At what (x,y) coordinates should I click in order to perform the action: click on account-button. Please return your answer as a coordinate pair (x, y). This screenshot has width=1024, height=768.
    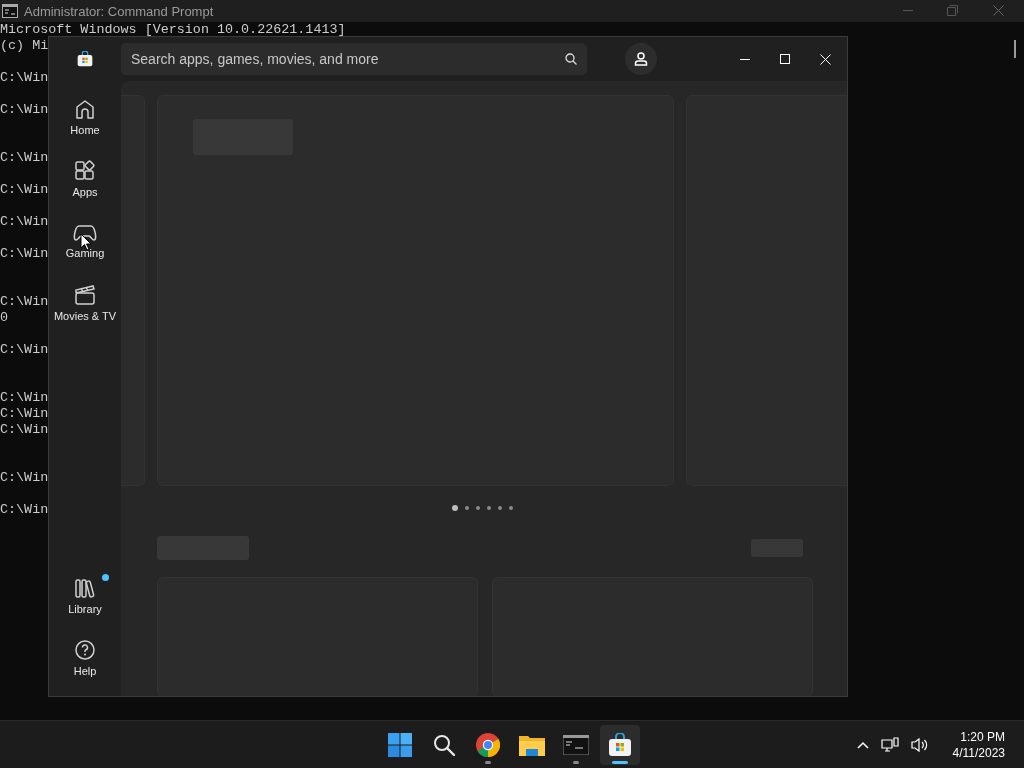
    Looking at the image, I should click on (641, 59).